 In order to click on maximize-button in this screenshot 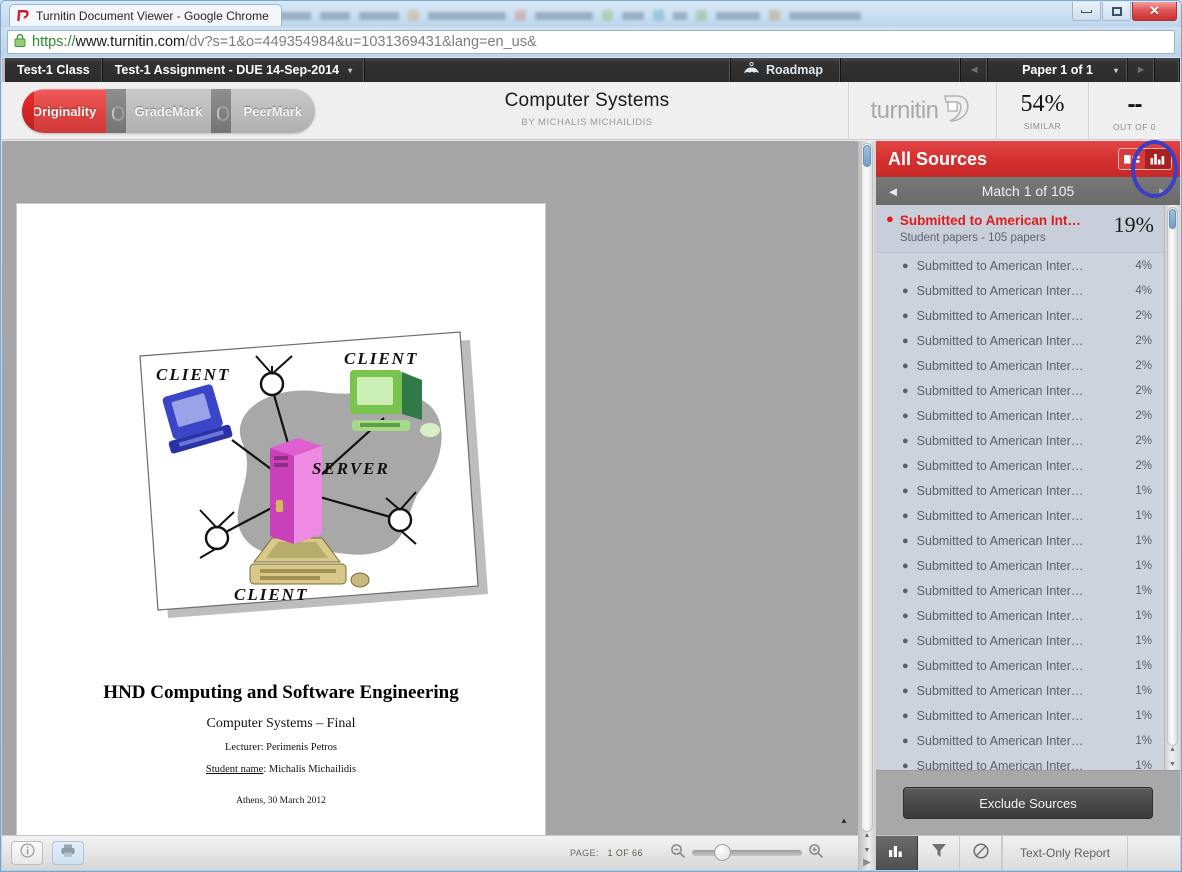, I will do `click(1116, 11)`.